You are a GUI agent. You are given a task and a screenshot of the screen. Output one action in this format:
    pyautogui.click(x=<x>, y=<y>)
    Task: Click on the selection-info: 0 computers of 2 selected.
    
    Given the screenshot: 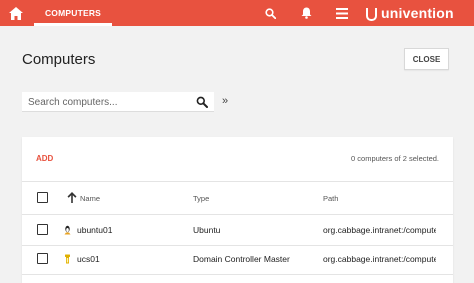 What is the action you would take?
    pyautogui.click(x=395, y=158)
    